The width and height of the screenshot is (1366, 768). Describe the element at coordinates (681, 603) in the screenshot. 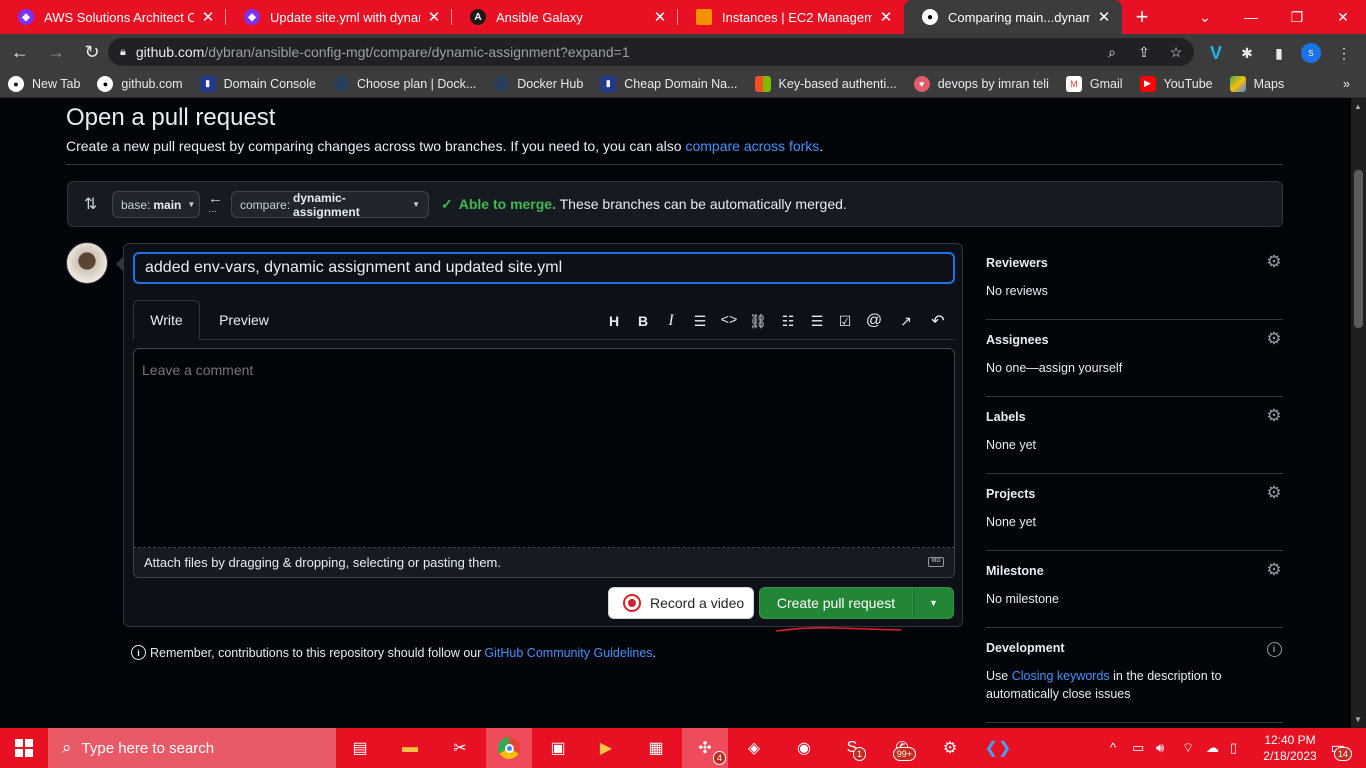

I see `record-video-button: Record a video` at that location.